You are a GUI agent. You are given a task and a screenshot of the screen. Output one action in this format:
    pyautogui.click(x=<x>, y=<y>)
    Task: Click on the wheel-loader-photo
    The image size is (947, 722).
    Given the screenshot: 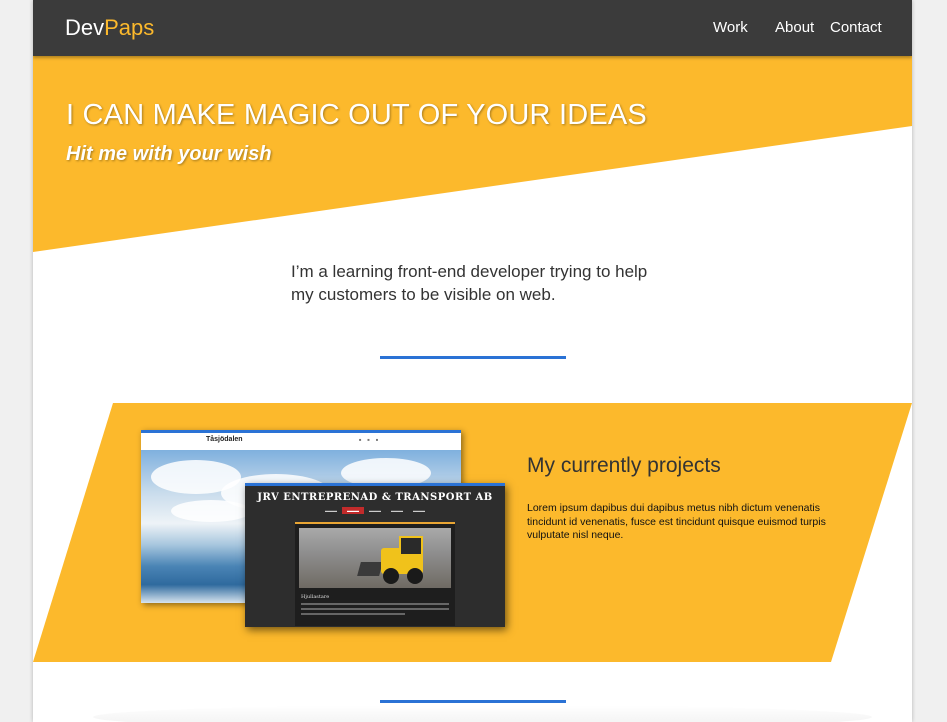 What is the action you would take?
    pyautogui.click(x=375, y=558)
    